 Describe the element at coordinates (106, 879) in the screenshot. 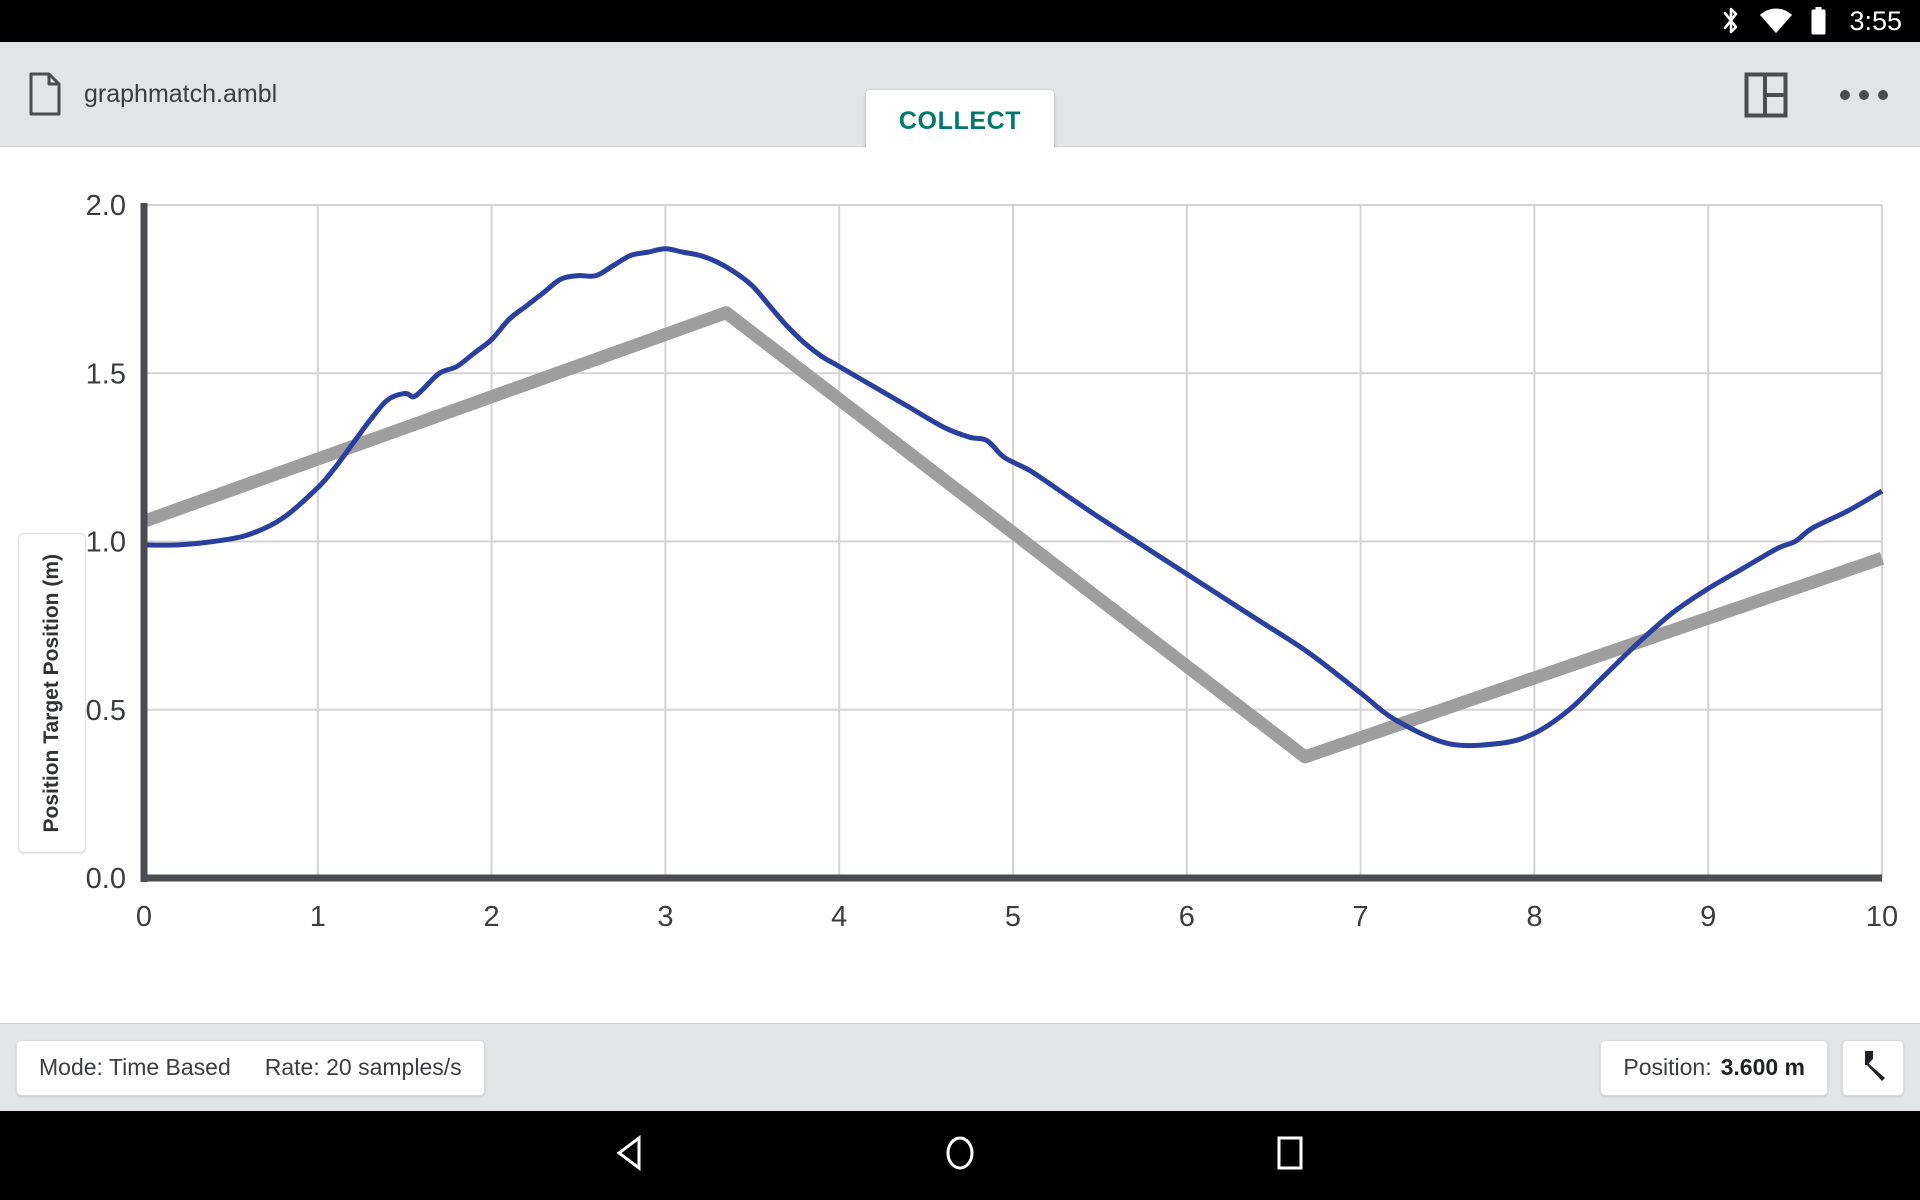

I see `y-tick-label: 0.0` at that location.